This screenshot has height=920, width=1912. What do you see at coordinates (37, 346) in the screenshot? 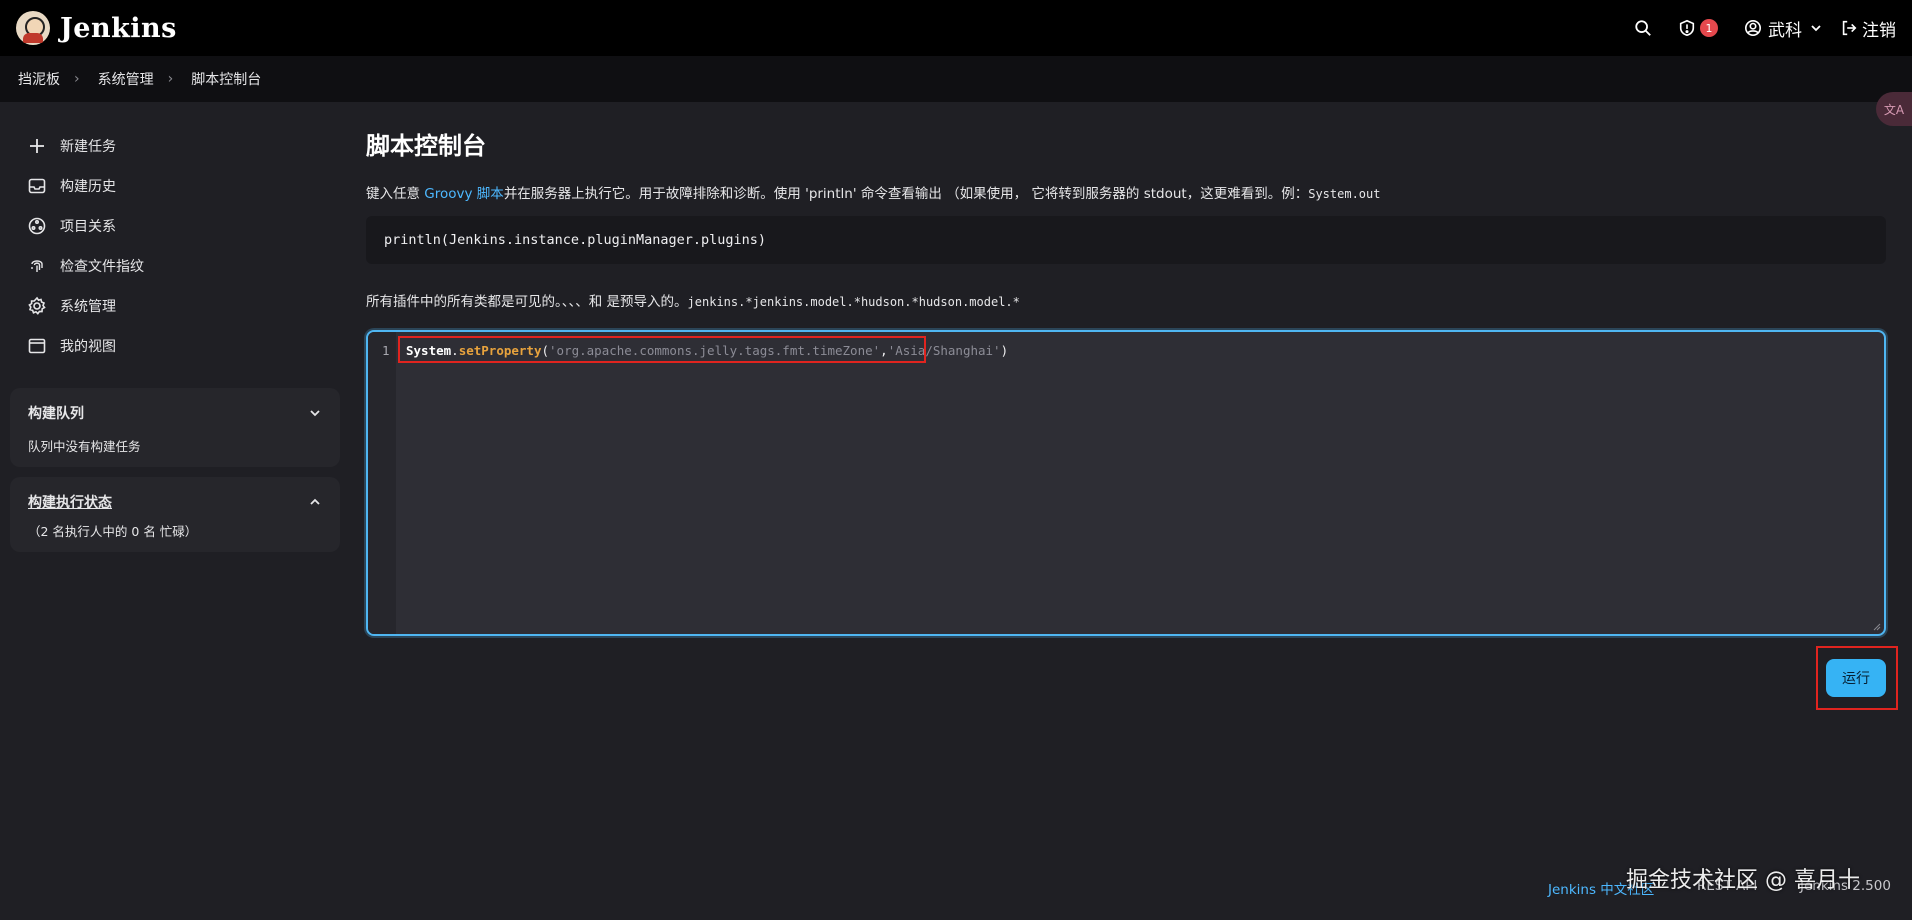
I see `window-icon` at bounding box center [37, 346].